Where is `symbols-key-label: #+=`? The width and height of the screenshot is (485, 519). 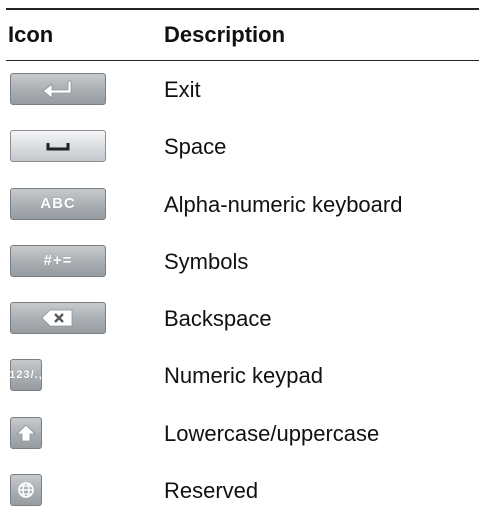 symbols-key-label: #+= is located at coordinates (58, 261).